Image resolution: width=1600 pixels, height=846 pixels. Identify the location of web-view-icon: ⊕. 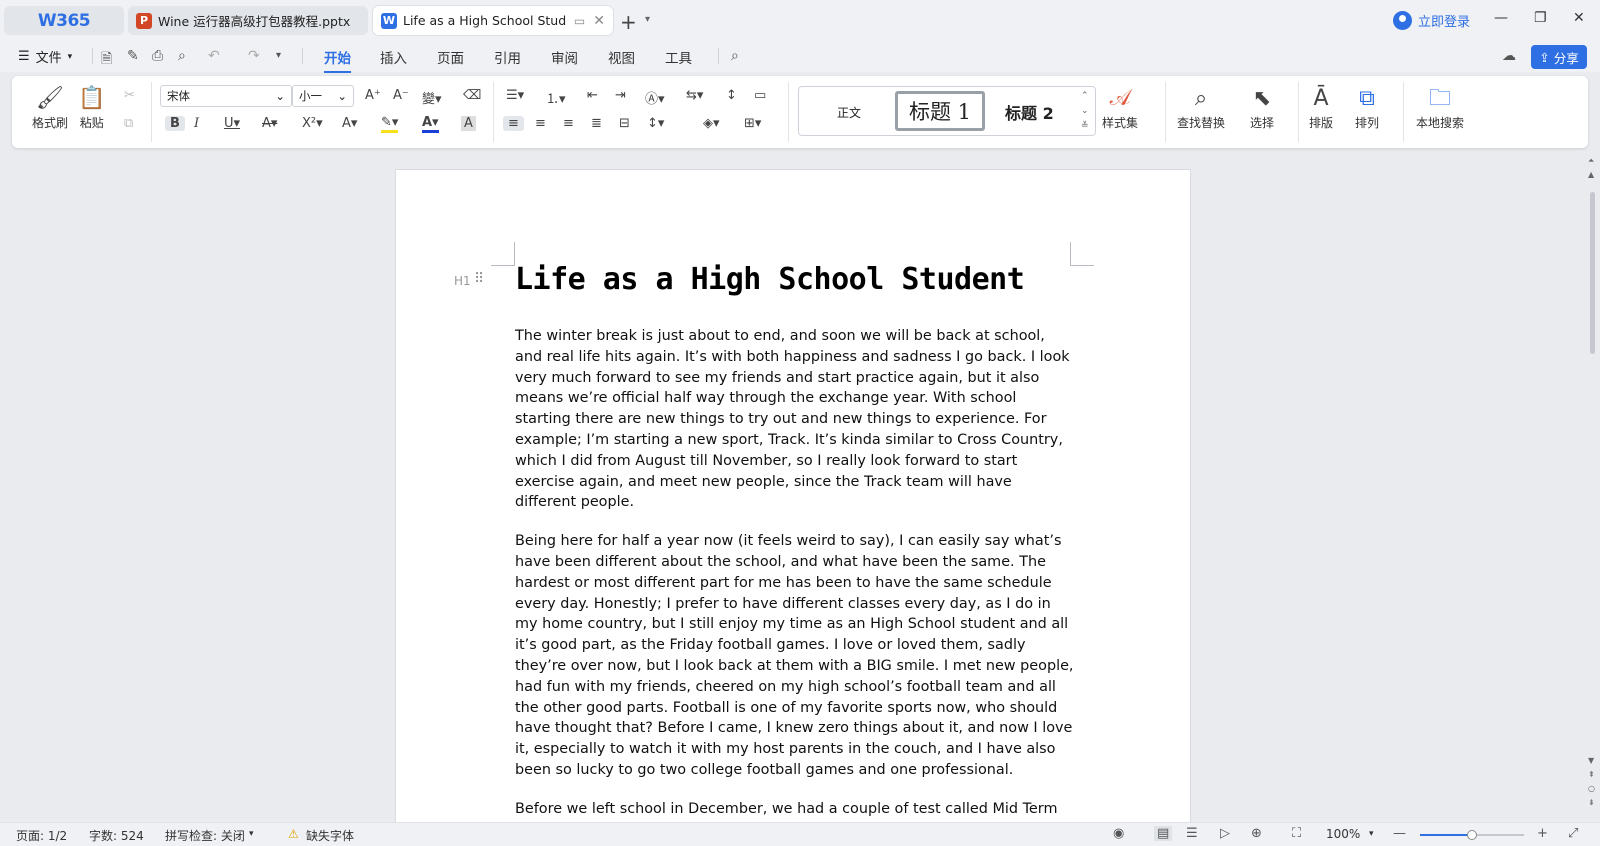
(1256, 833).